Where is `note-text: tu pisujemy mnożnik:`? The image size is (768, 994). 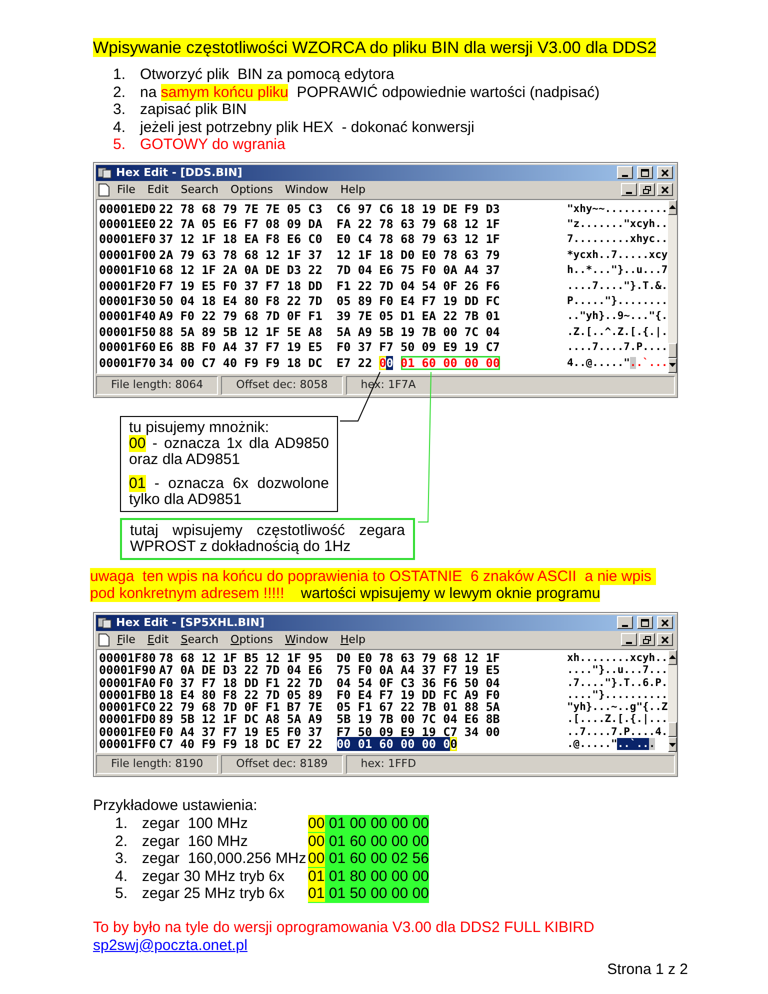 note-text: tu pisujemy mnożnik: is located at coordinates (199, 428).